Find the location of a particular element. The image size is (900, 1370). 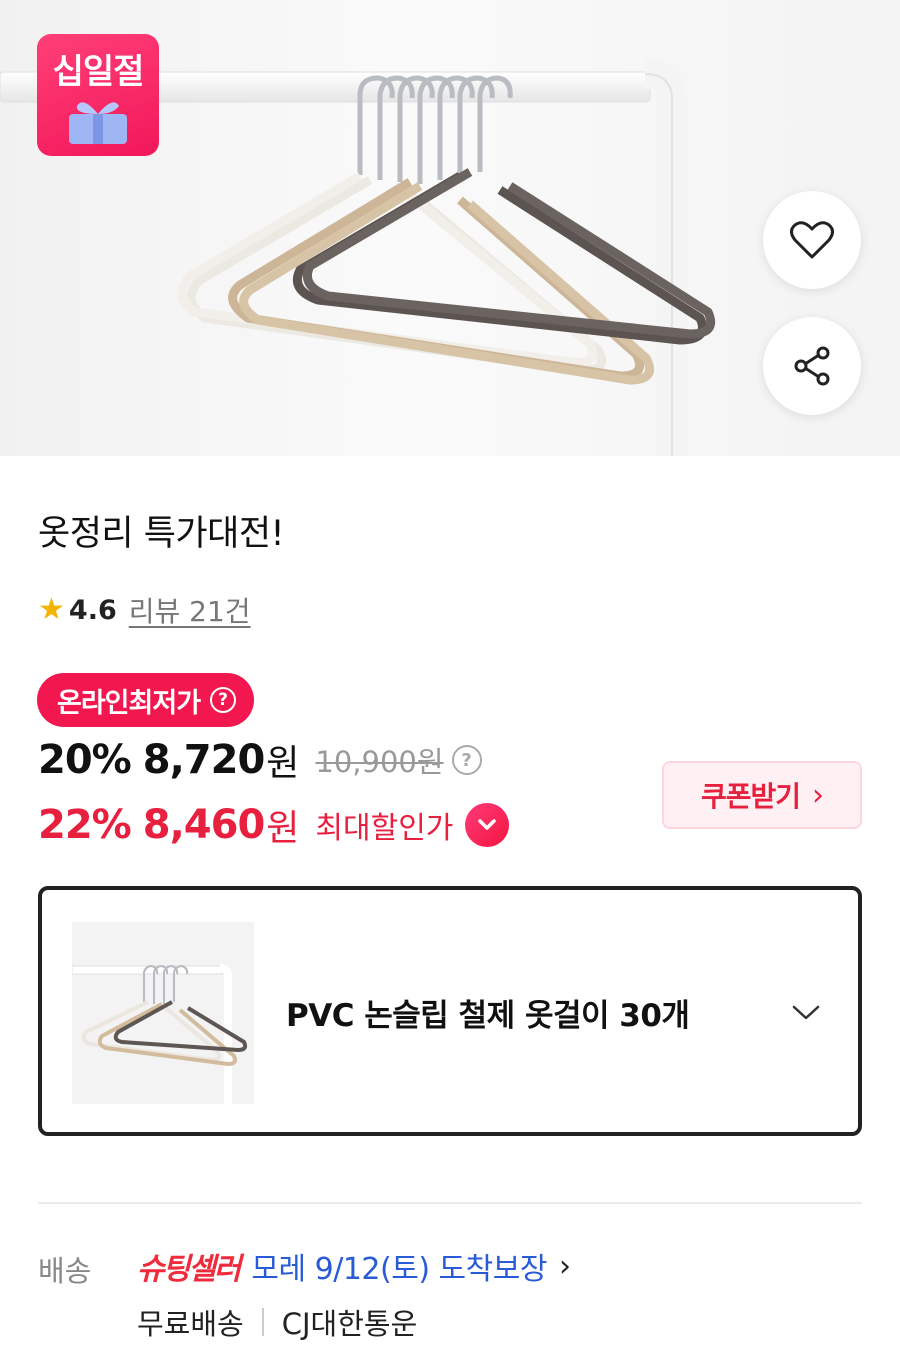

heart-icon is located at coordinates (812, 240).